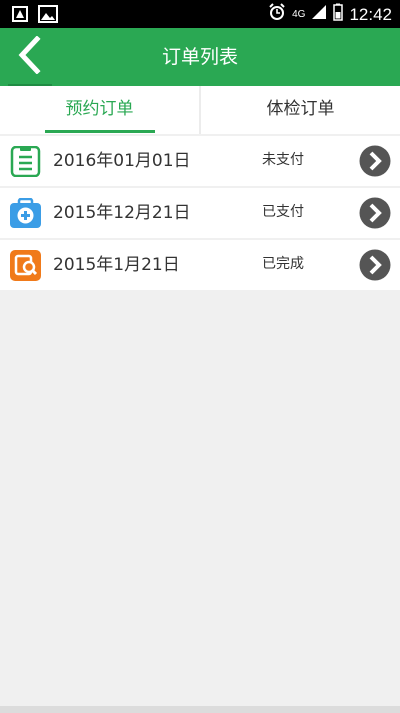 This screenshot has width=400, height=713. Describe the element at coordinates (319, 14) in the screenshot. I see `signal-icon` at that location.